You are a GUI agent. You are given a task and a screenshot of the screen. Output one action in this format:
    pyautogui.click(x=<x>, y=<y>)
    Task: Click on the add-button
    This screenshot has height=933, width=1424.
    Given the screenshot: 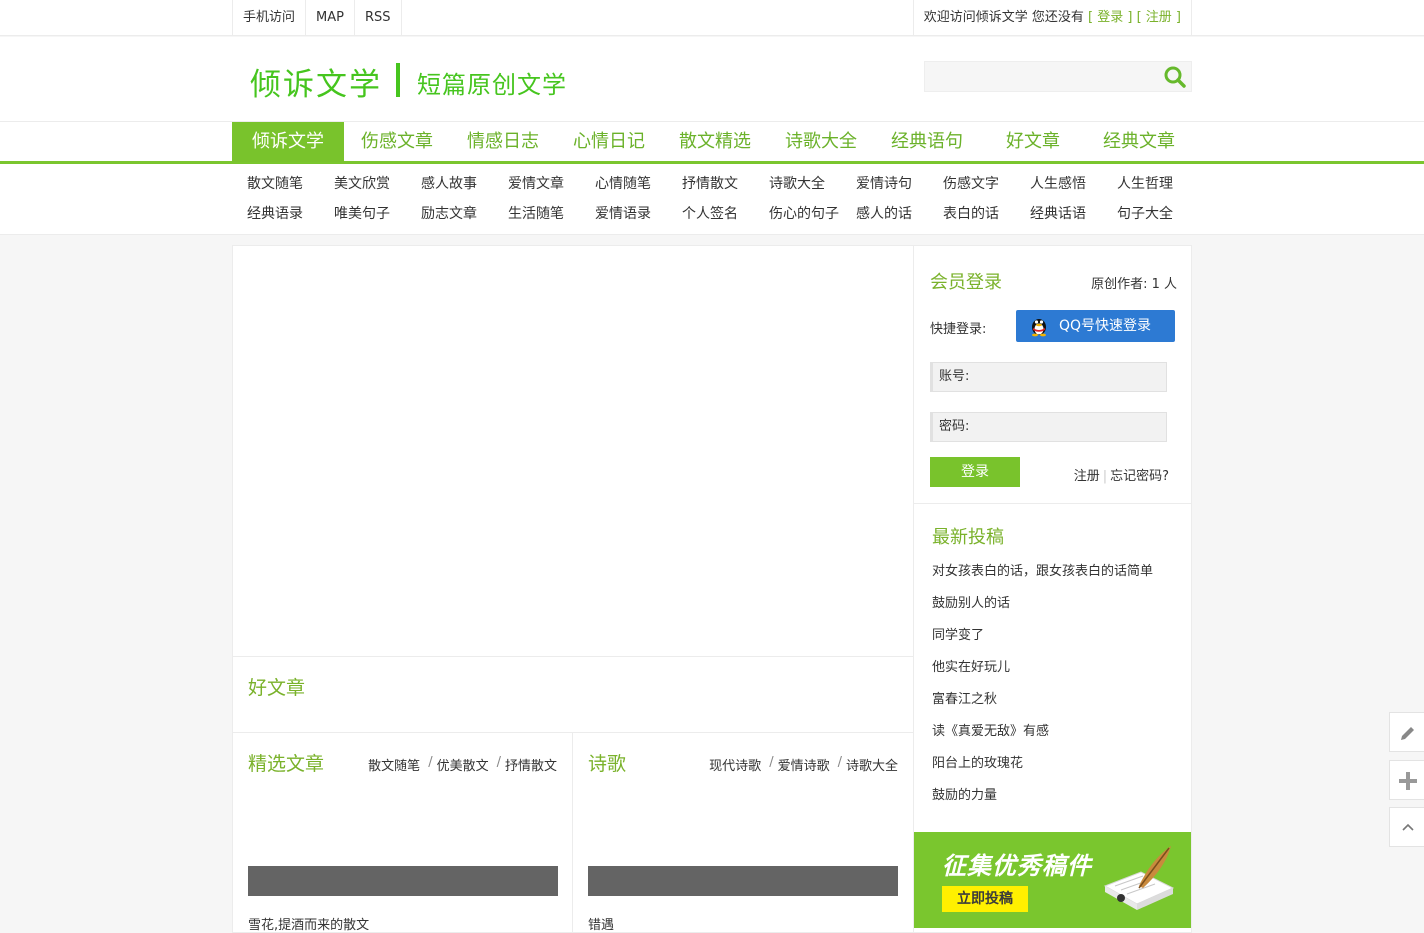 What is the action you would take?
    pyautogui.click(x=1406, y=780)
    